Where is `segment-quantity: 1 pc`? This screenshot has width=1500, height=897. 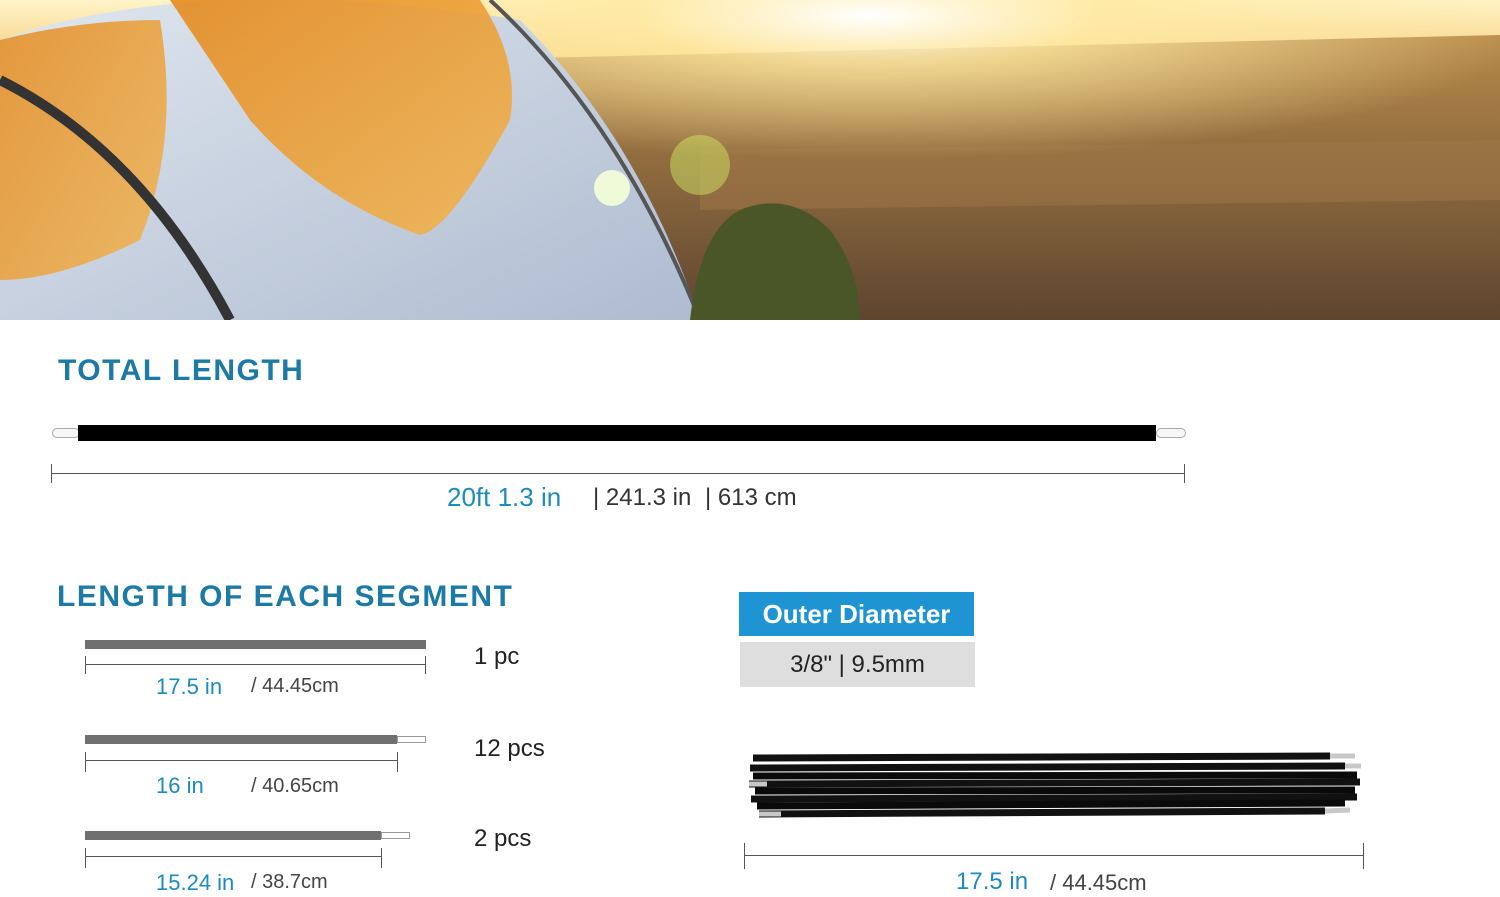 segment-quantity: 1 pc is located at coordinates (497, 656).